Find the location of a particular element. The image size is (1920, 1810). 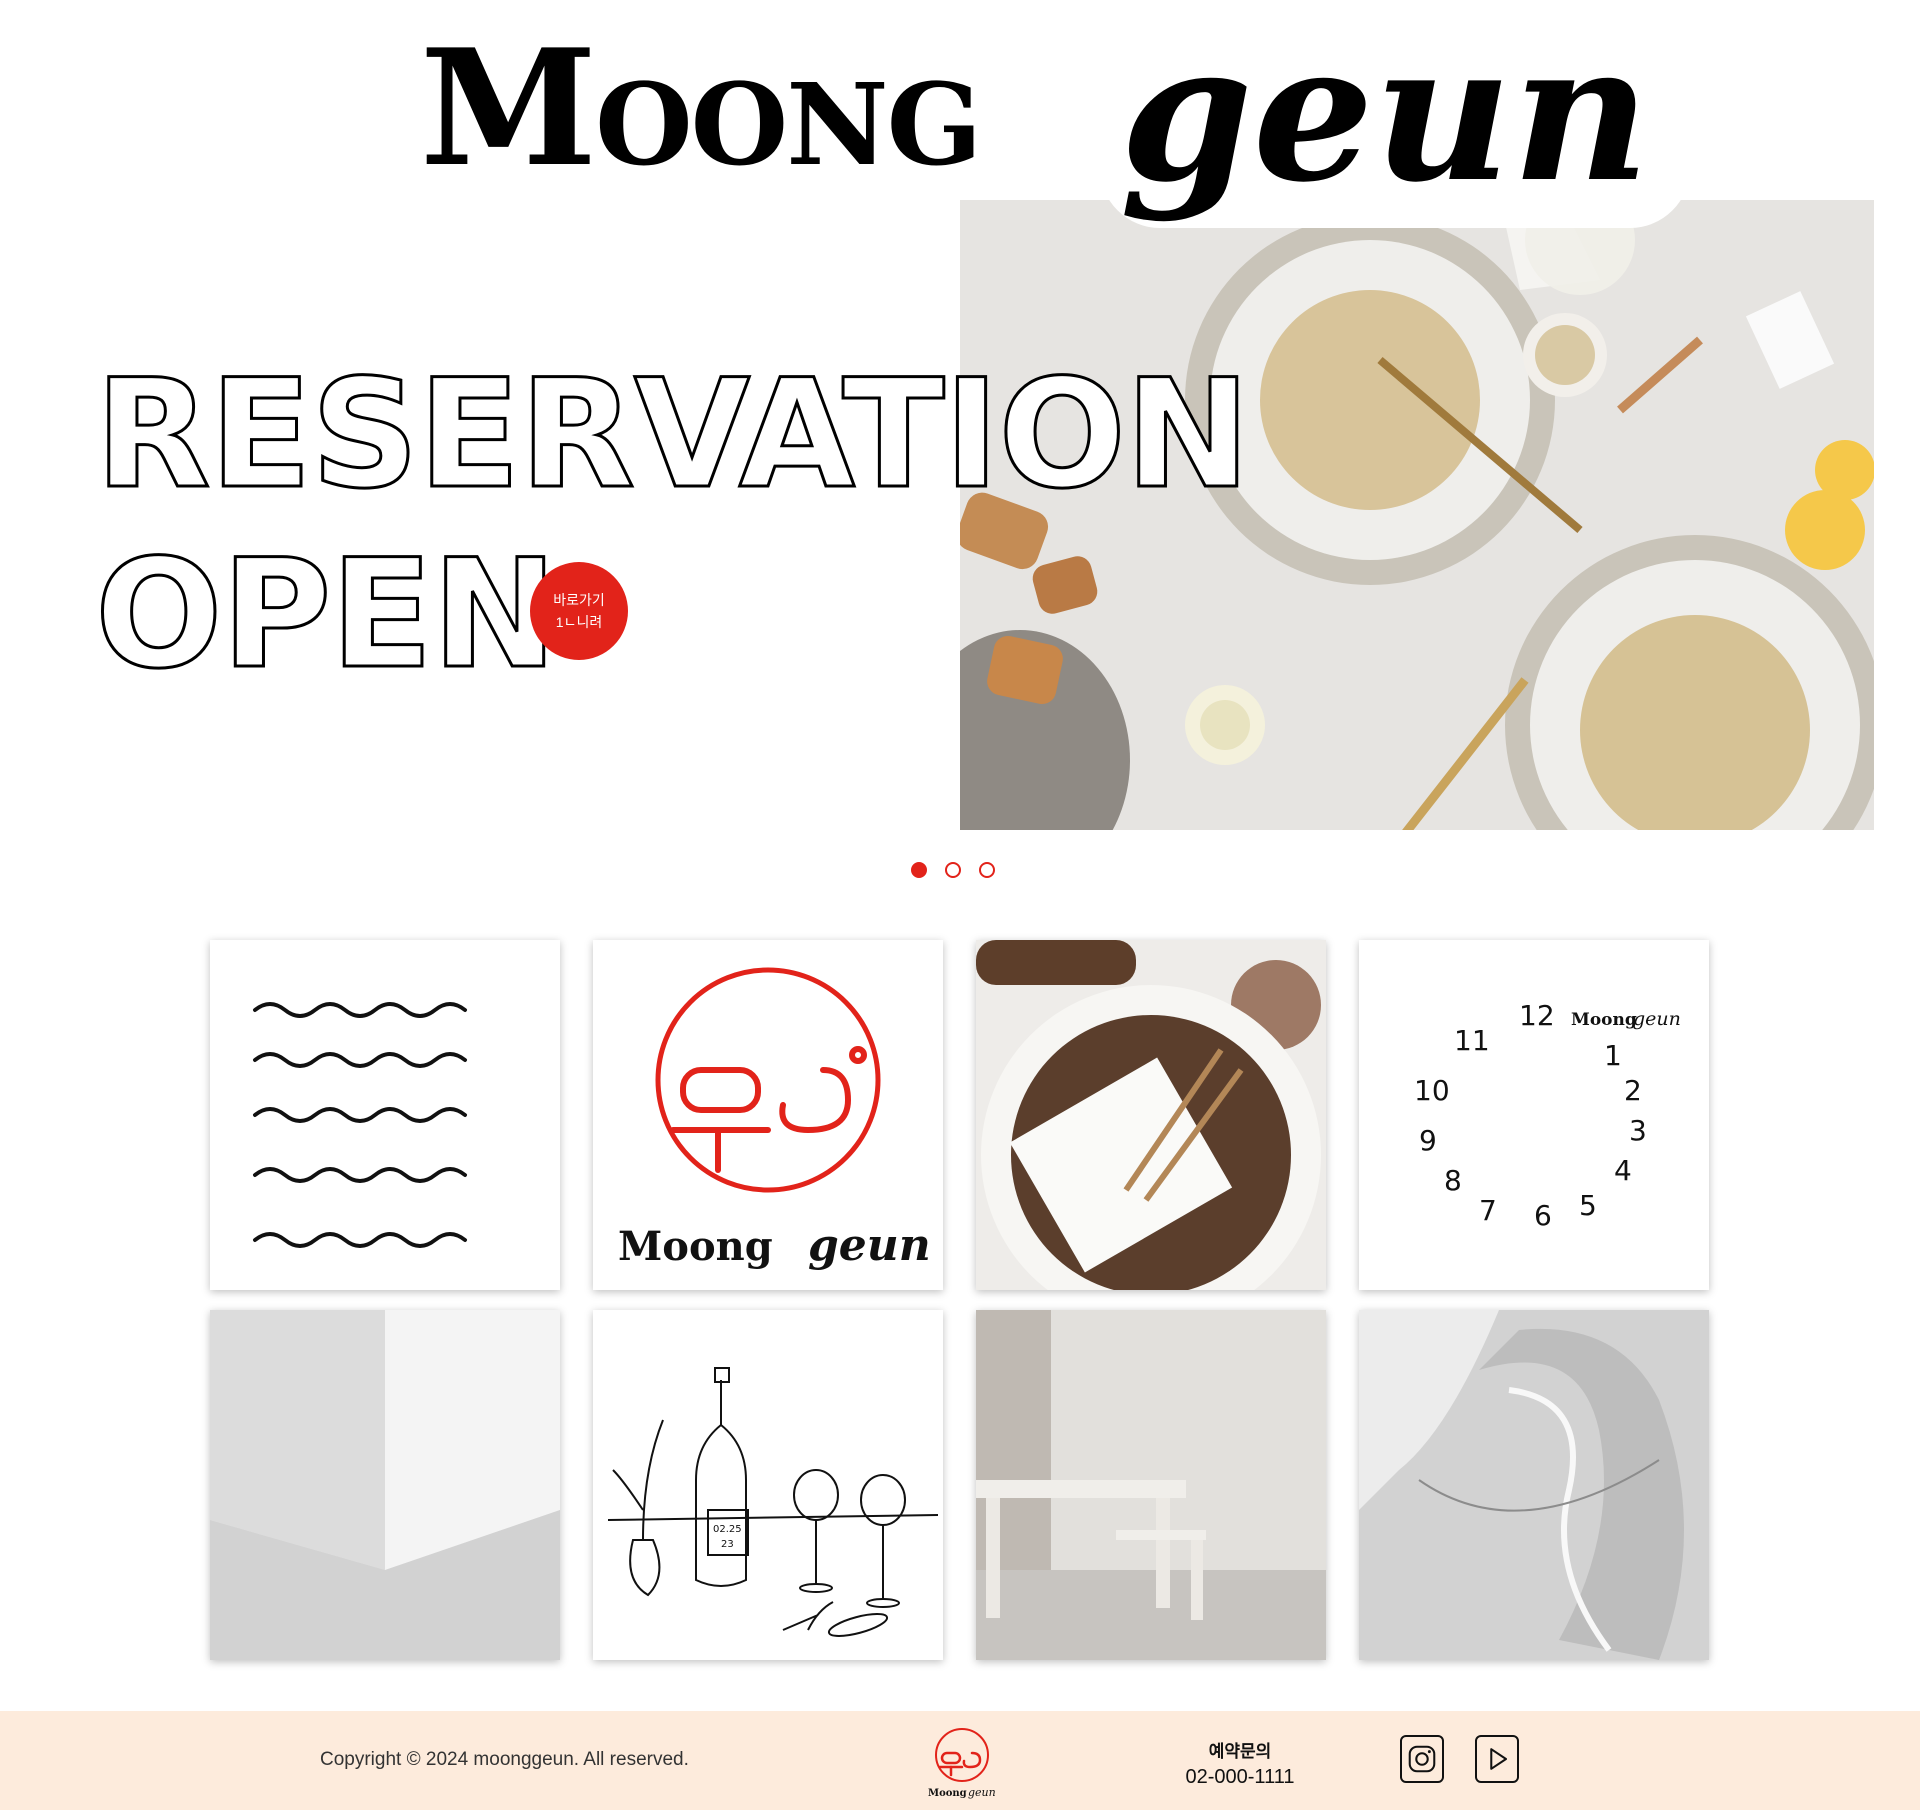

gallery-tile-clock: 12 1 2 3 4 5 6 7 8 9 10 11 Moong geun is located at coordinates (1534, 1115).